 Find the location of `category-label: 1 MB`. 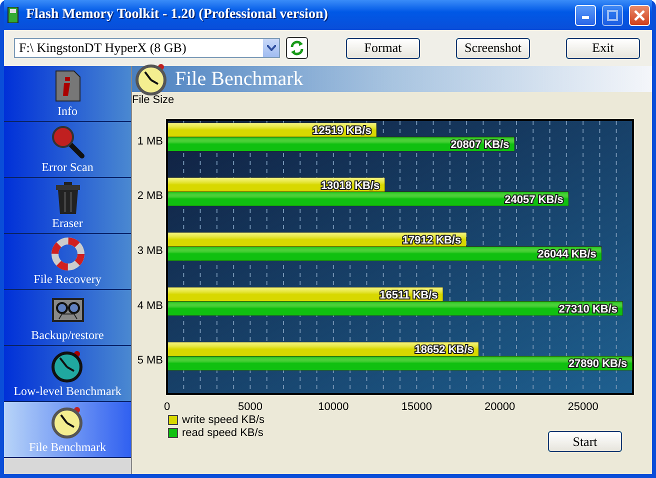

category-label: 1 MB is located at coordinates (150, 141).